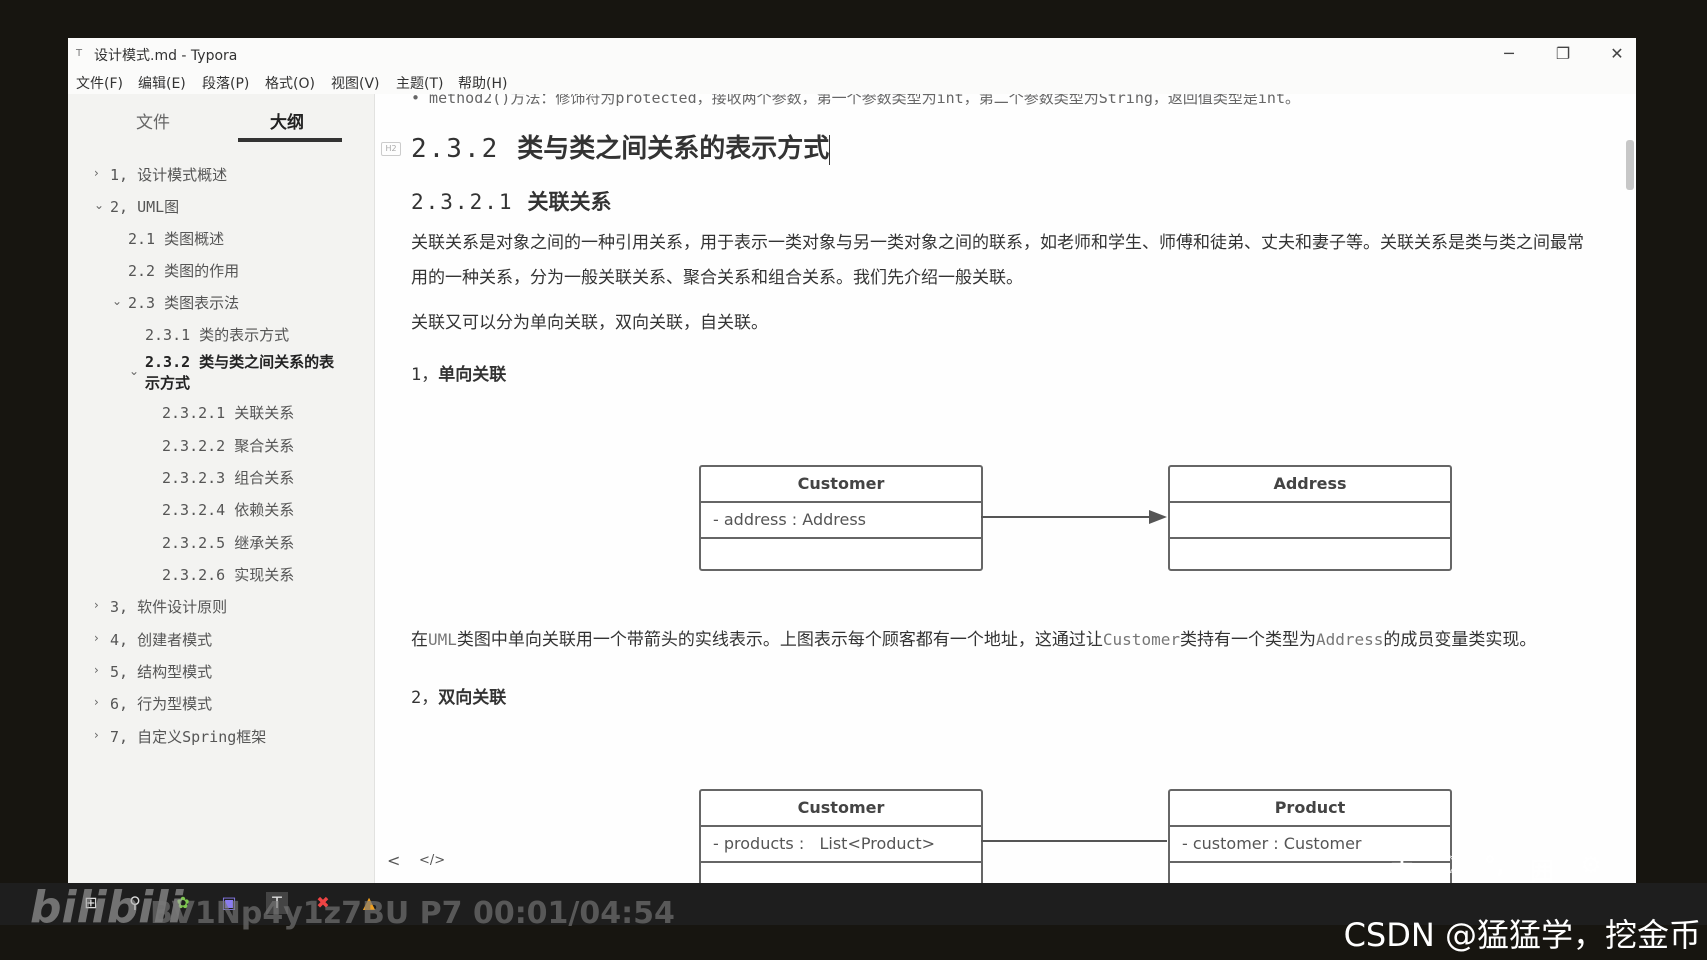 The width and height of the screenshot is (1707, 960). I want to click on toc-item: 2.3.2.3 组合关系, so click(228, 477).